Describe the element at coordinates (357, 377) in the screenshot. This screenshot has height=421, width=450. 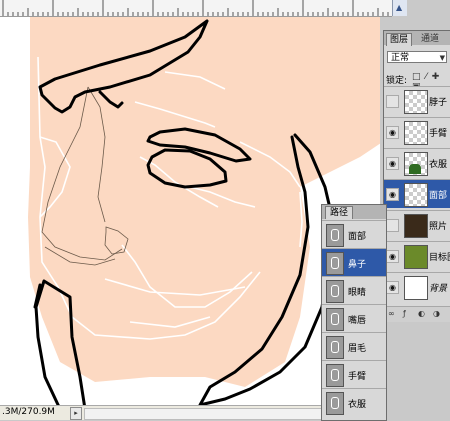
I see `path-name: 手臂` at that location.